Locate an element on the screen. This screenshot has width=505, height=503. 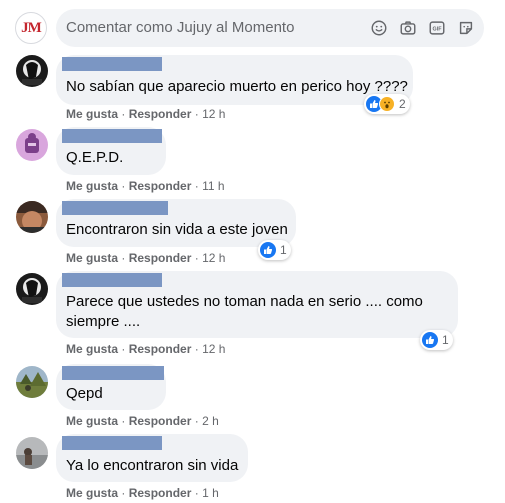
comment-input-placeholder: Comentar como Jujuy al Momento is located at coordinates (180, 27).